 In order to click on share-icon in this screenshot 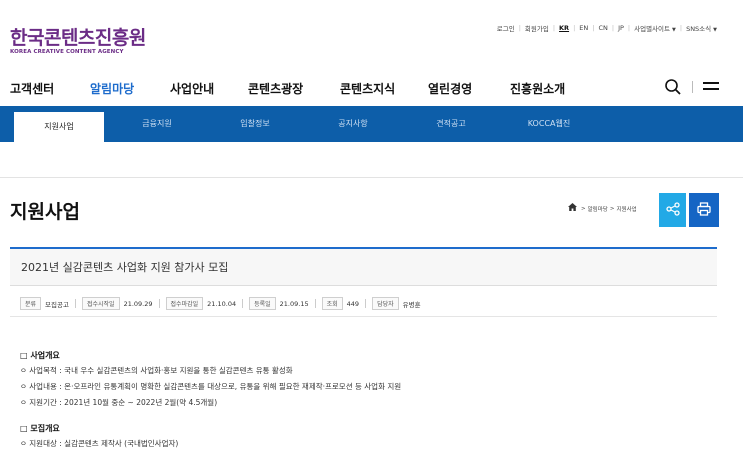, I will do `click(672, 210)`.